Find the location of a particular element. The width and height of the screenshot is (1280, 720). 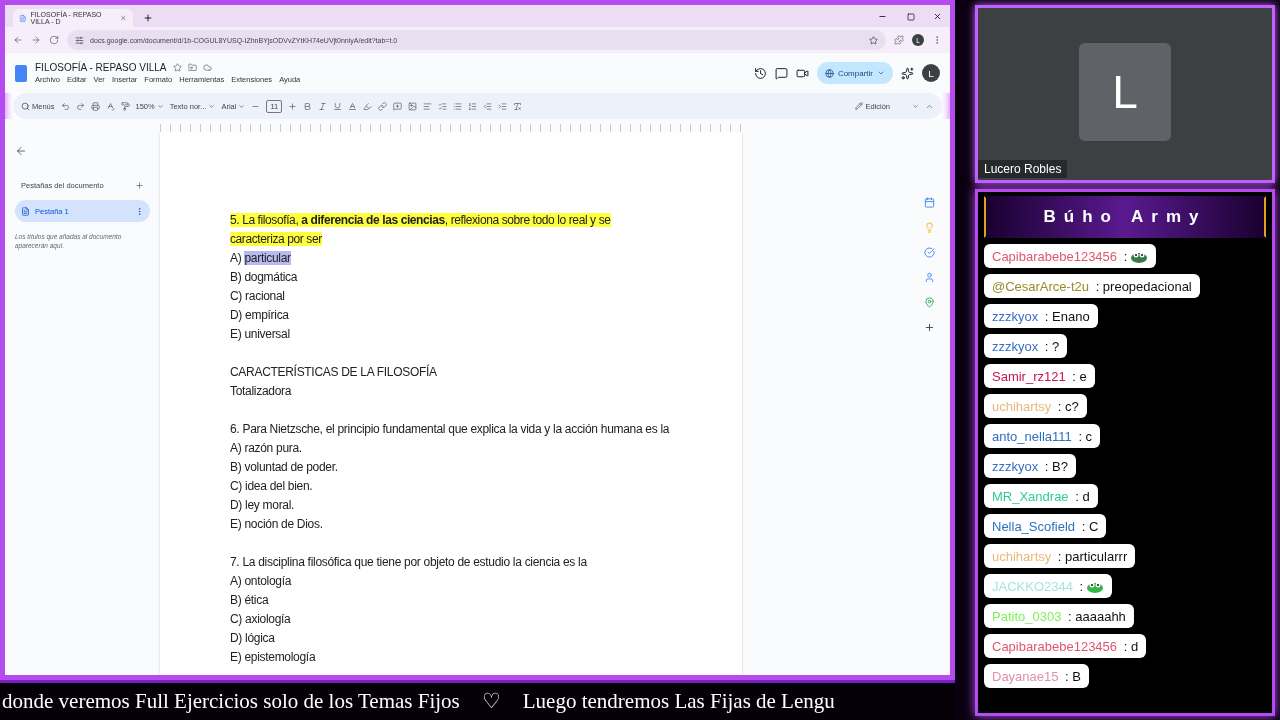

add-tab-icon is located at coordinates (139, 185).